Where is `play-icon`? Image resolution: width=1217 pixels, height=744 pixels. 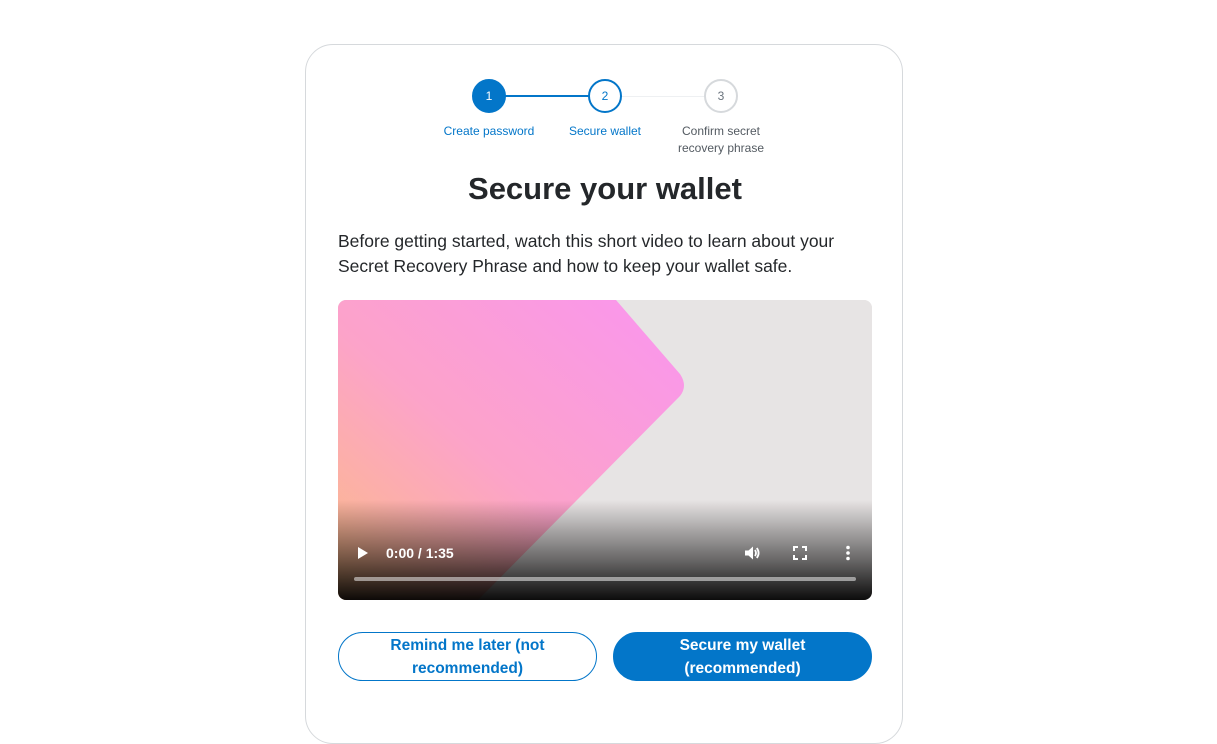 play-icon is located at coordinates (362, 553).